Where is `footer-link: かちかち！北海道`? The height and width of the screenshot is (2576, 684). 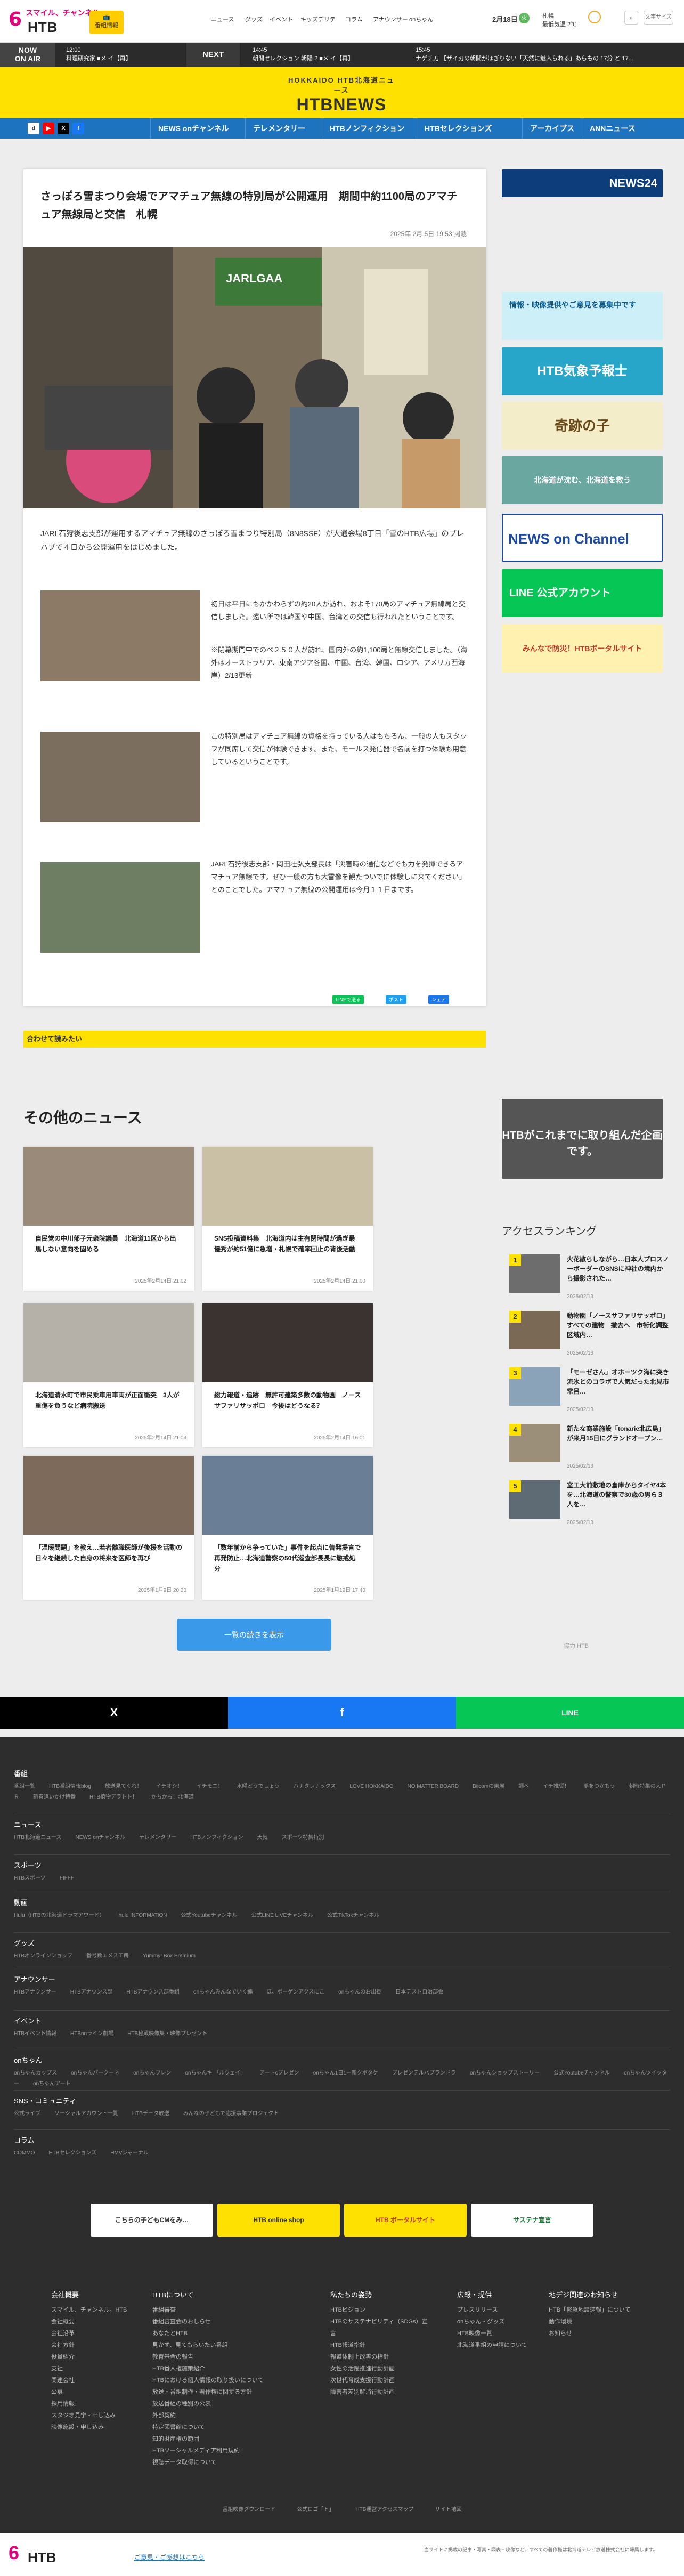 footer-link: かちかち！北海道 is located at coordinates (172, 1797).